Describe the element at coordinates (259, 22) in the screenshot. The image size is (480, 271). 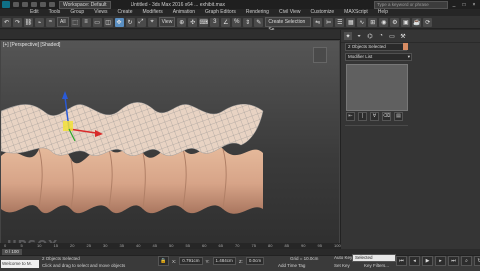
I see `edit-named-selection-icon: ✎` at that location.